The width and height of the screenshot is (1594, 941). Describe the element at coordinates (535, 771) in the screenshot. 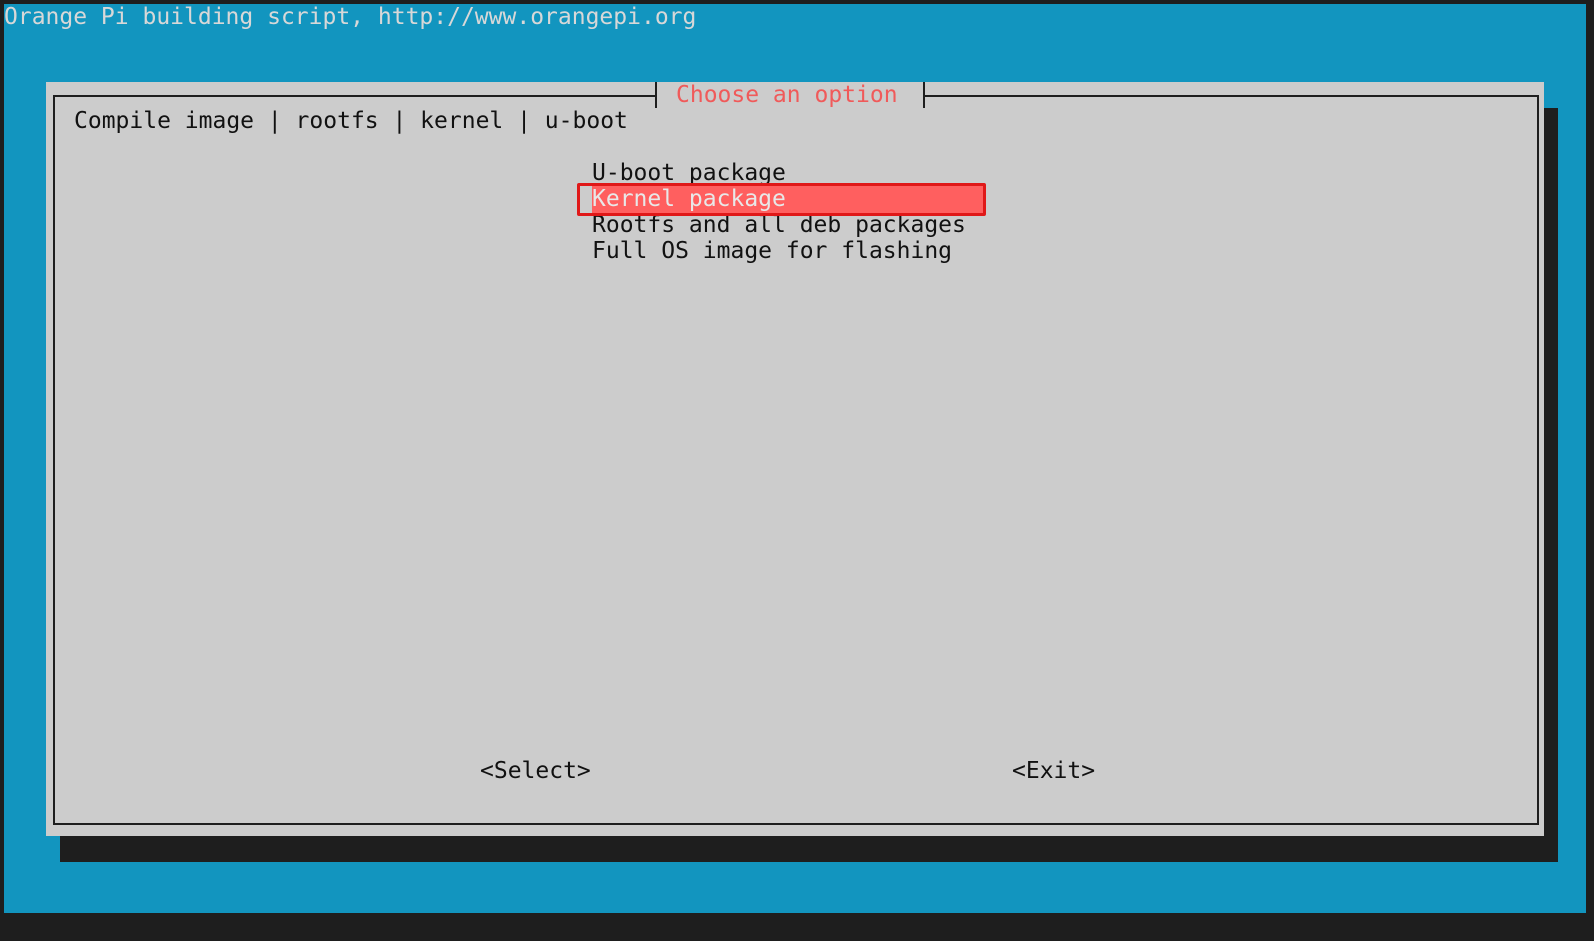

I see `select-button: <Select>` at that location.